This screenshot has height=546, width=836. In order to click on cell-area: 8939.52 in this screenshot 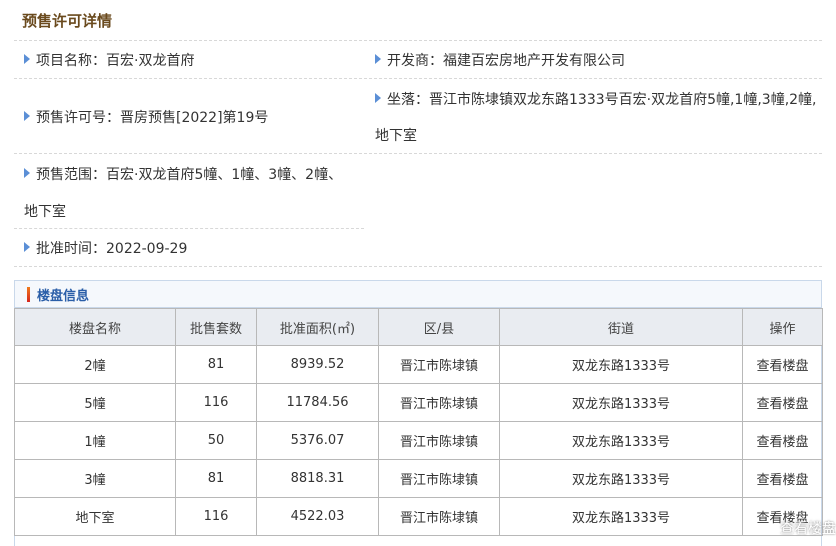, I will do `click(317, 364)`.